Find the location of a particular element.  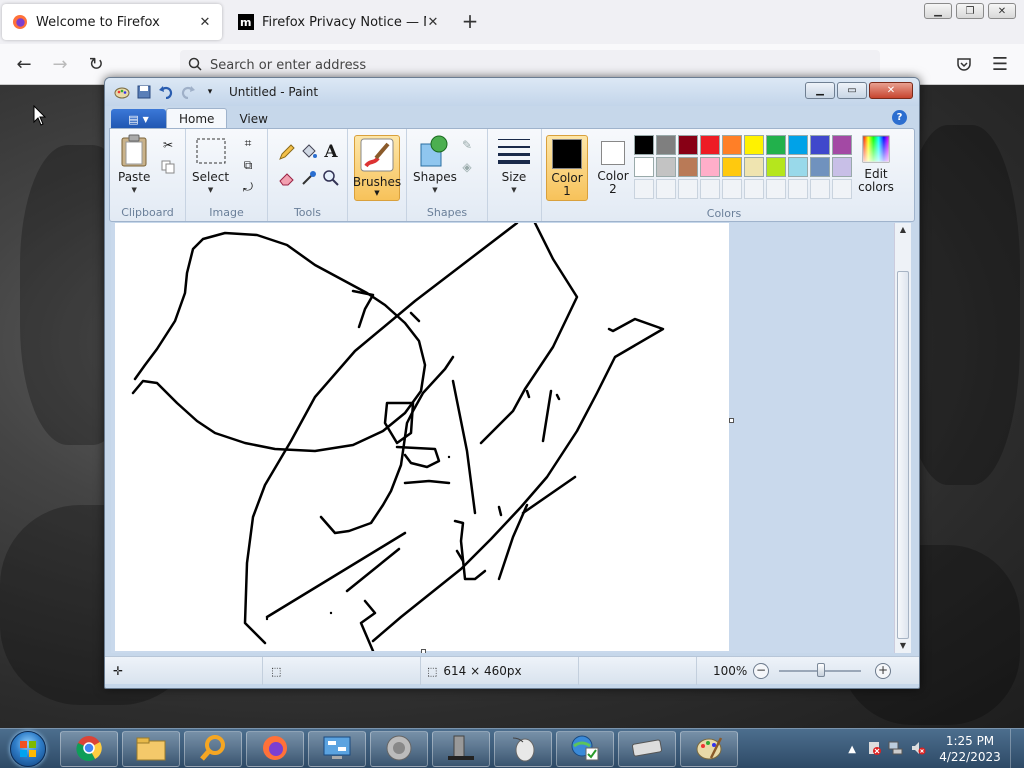

taskbar-computer is located at coordinates (461, 749).